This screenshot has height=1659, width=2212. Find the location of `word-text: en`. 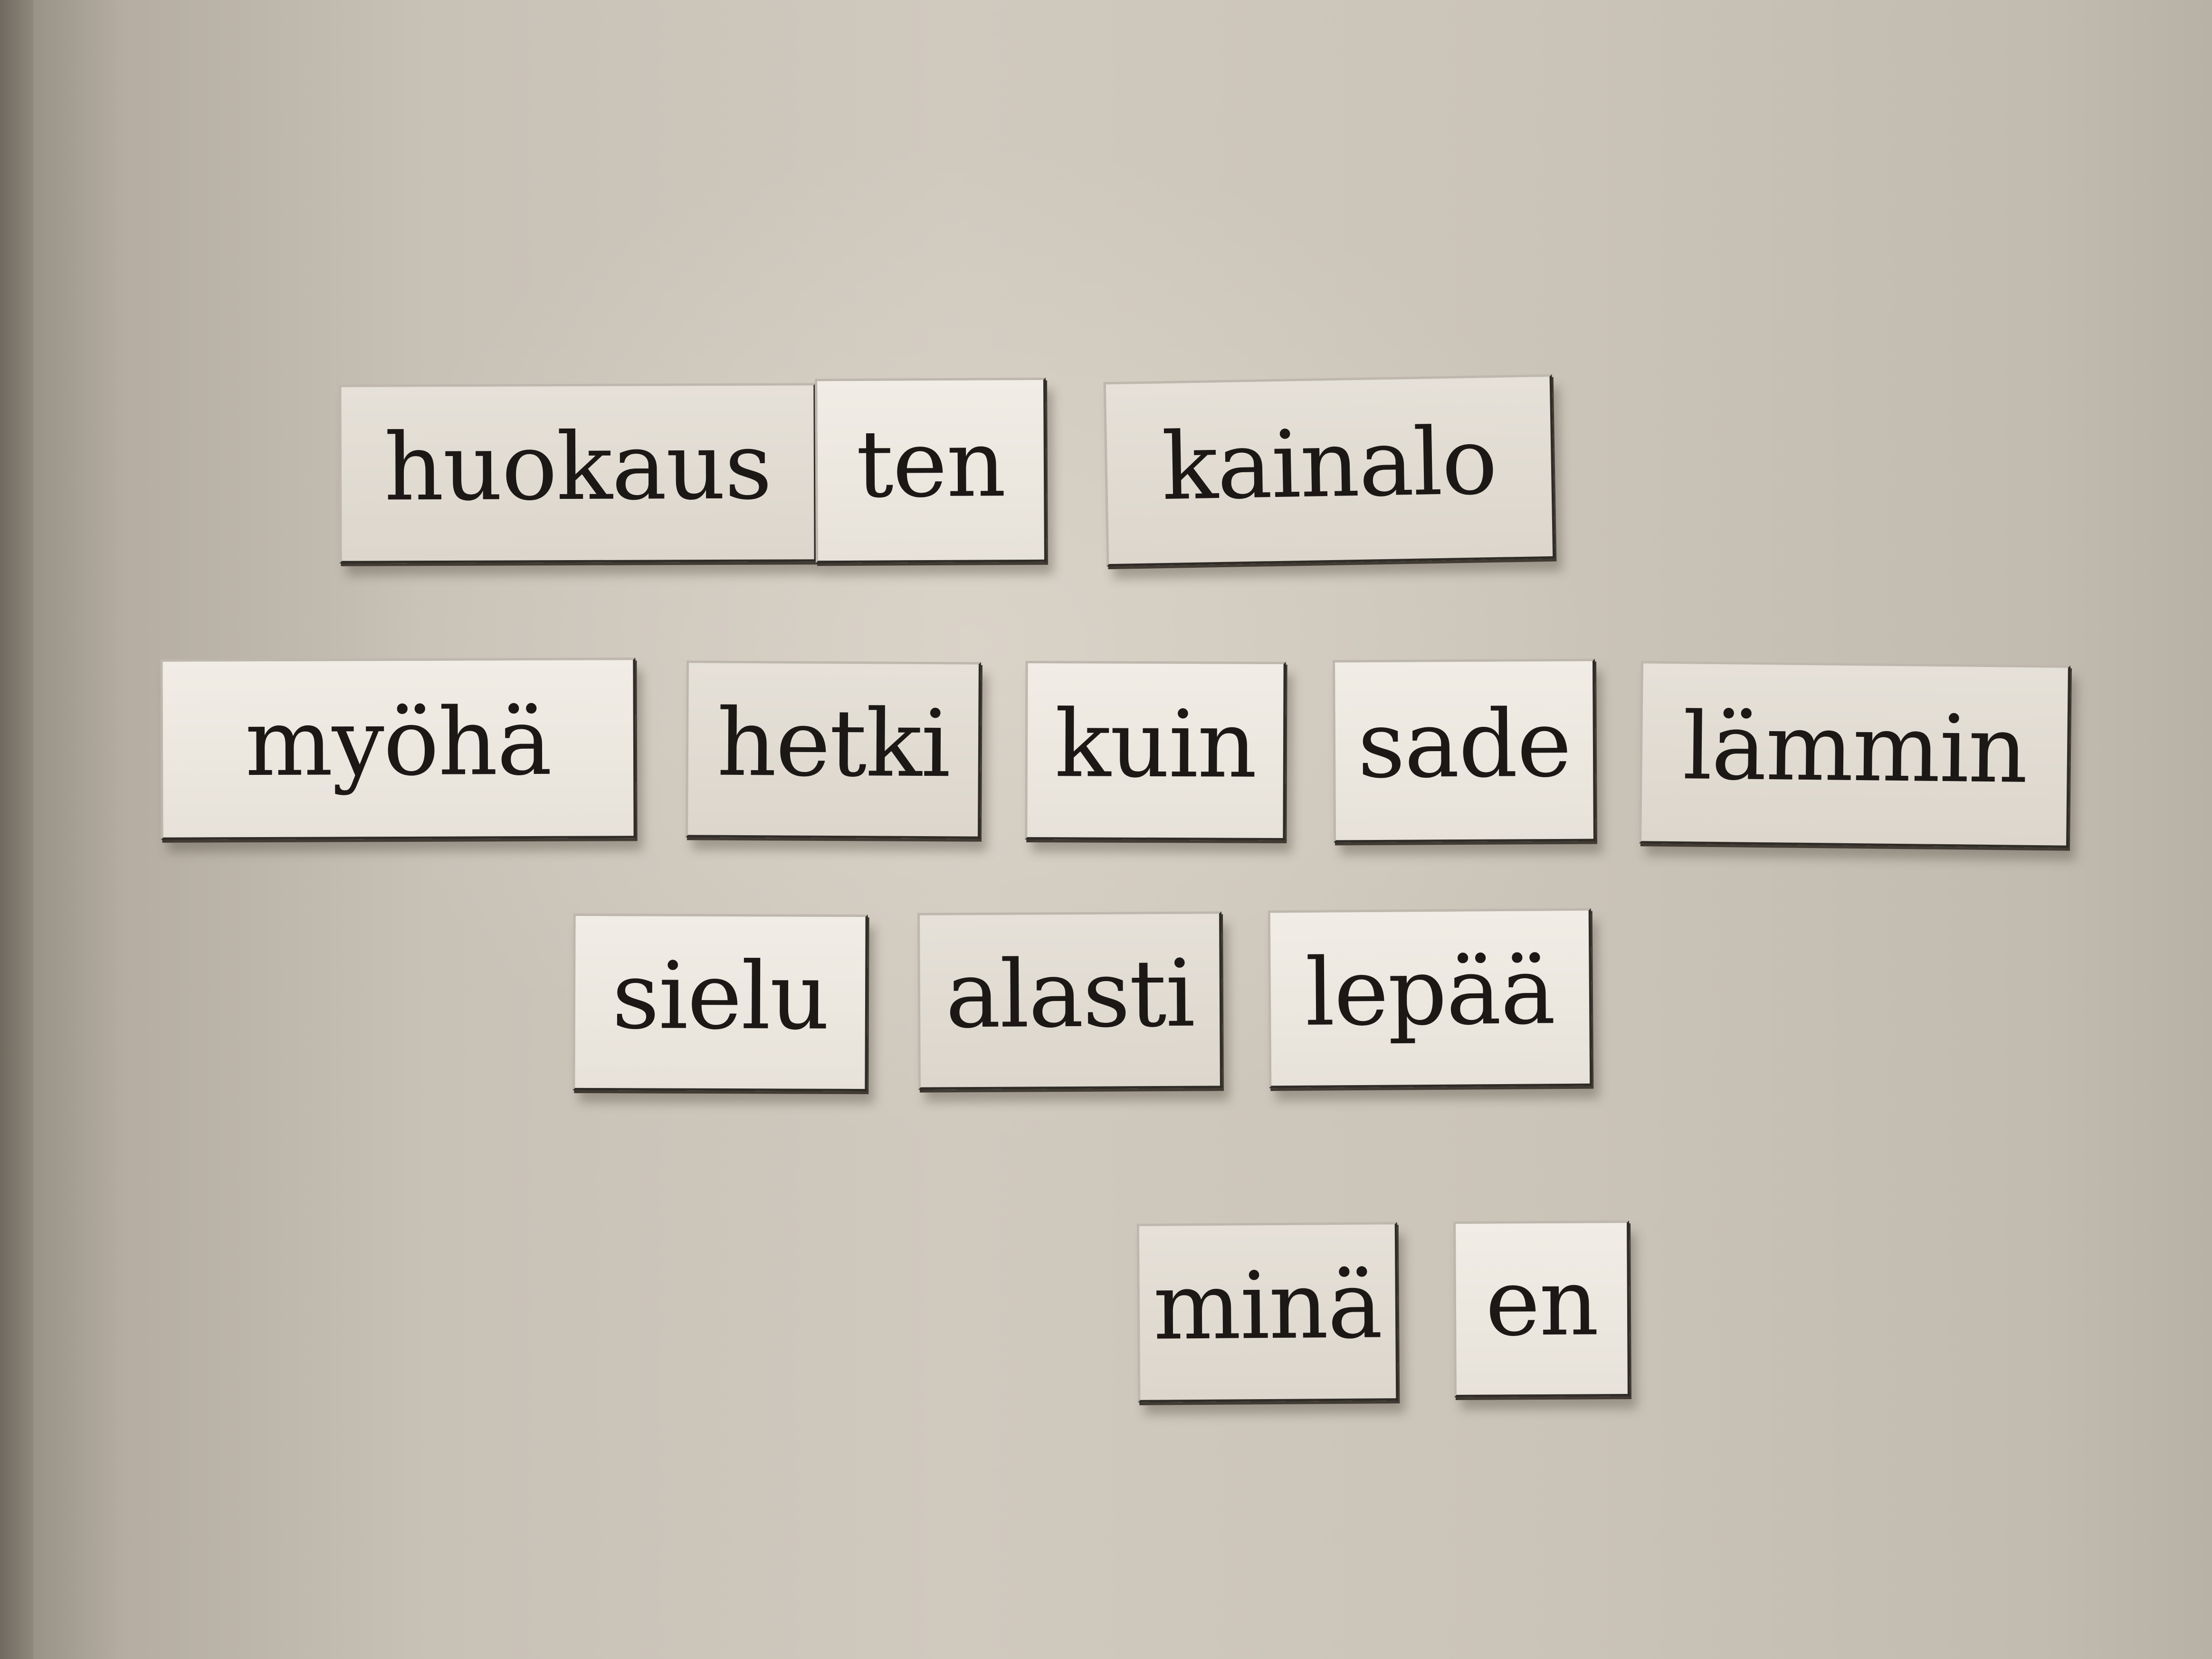

word-text: en is located at coordinates (1542, 1302).